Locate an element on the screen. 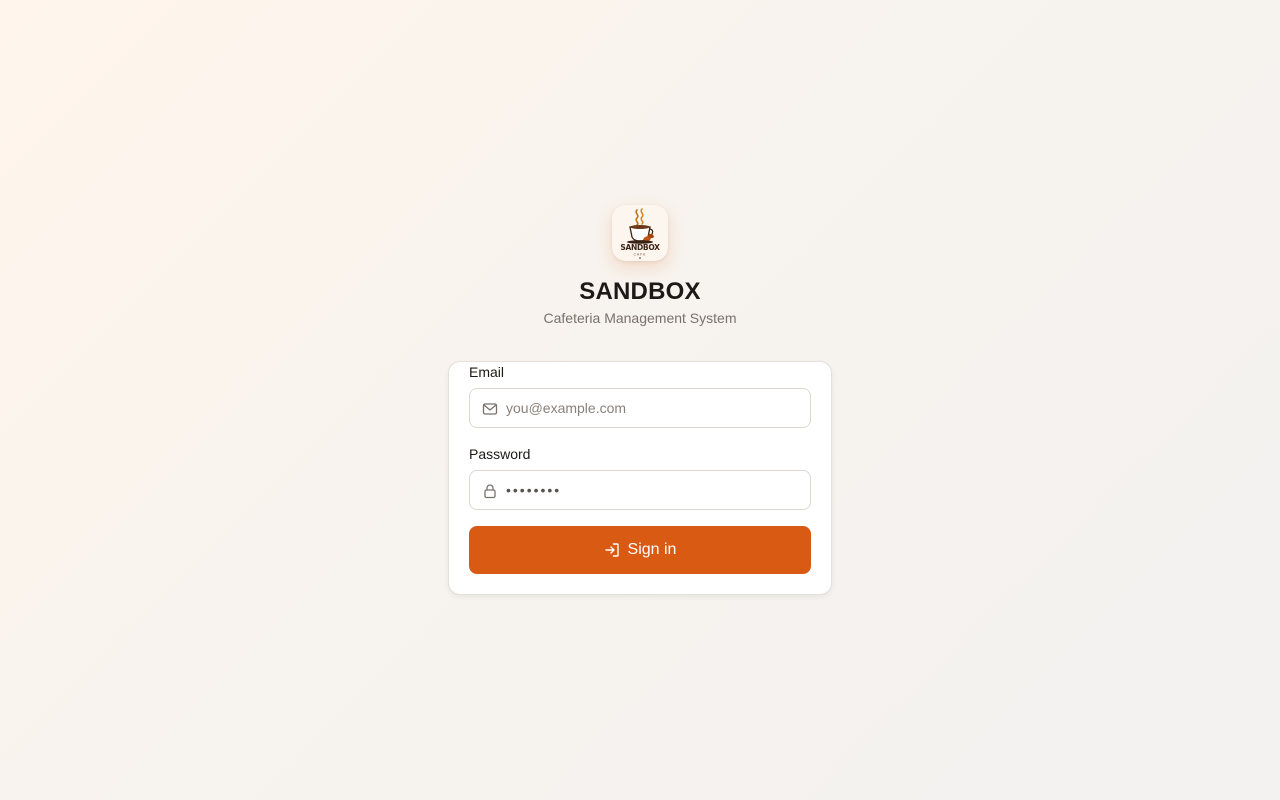 The width and height of the screenshot is (1280, 800). log-in-icon is located at coordinates (611, 550).